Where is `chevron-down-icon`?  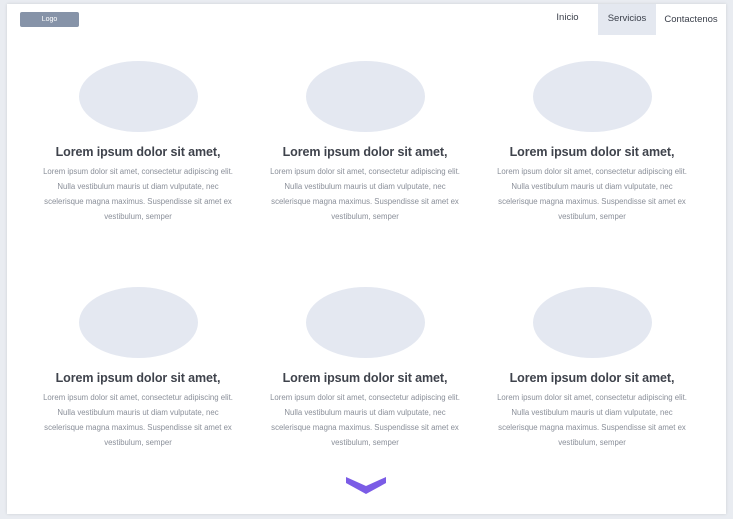 chevron-down-icon is located at coordinates (366, 485).